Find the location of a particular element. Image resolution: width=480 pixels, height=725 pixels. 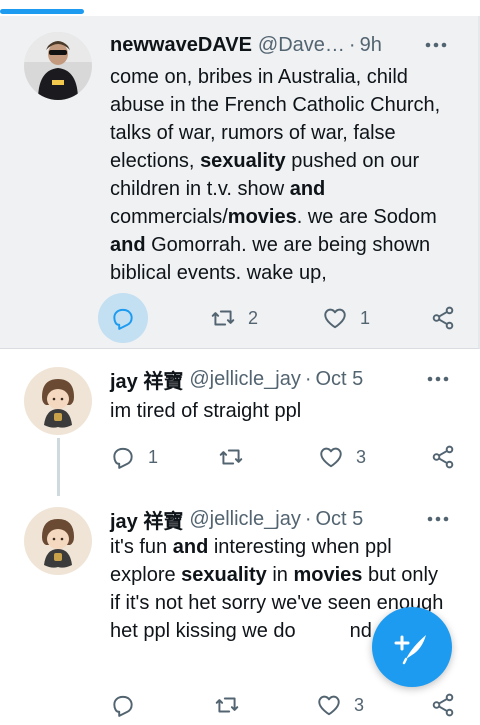

timestamp: 9h is located at coordinates (371, 45).